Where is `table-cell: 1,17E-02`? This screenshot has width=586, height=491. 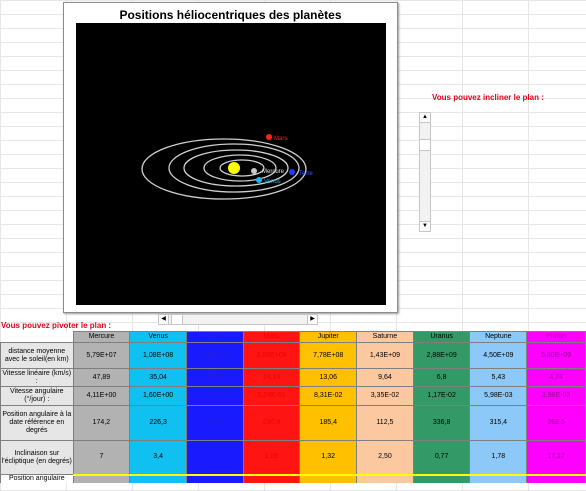 table-cell: 1,17E-02 is located at coordinates (441, 396).